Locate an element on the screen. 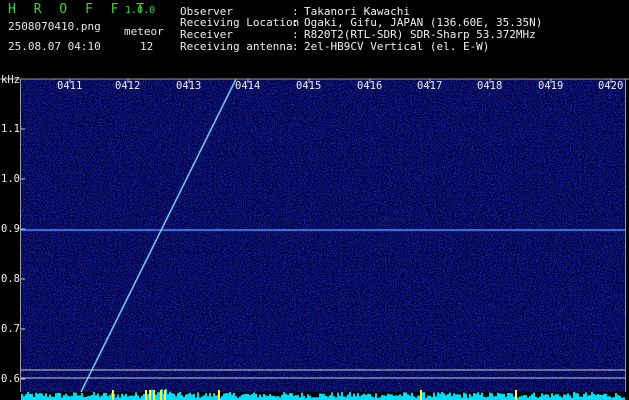 Image resolution: width=629 pixels, height=400 pixels. info-value-antenna: 2el-HB9CV Vertical (el. E-W) is located at coordinates (397, 46).